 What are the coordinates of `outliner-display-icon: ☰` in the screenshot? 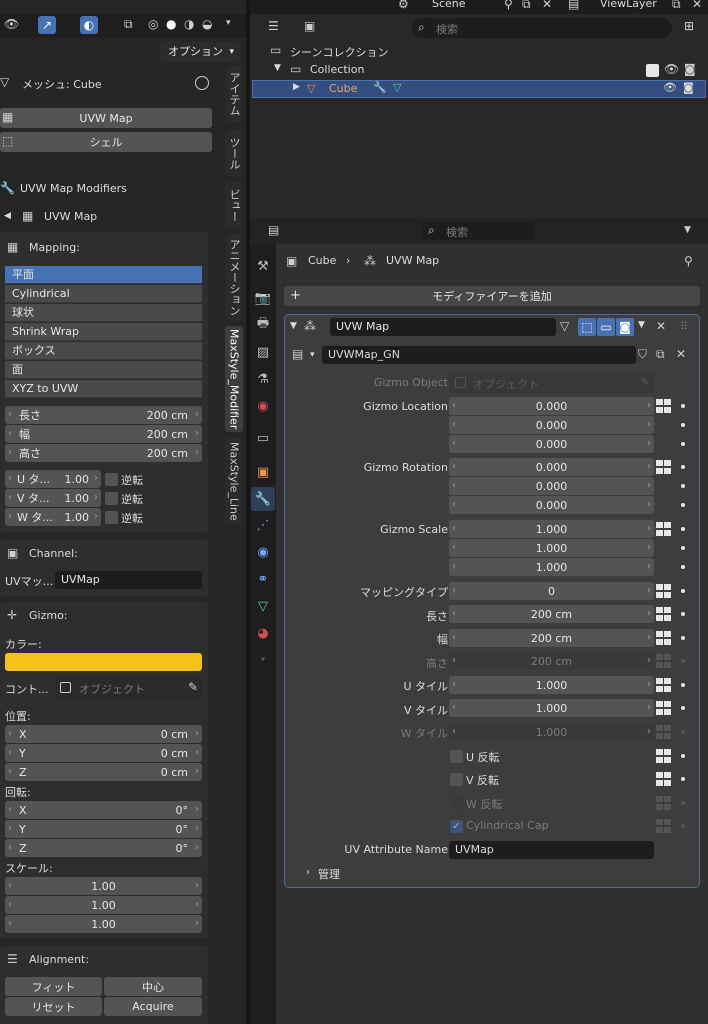 It's located at (273, 26).